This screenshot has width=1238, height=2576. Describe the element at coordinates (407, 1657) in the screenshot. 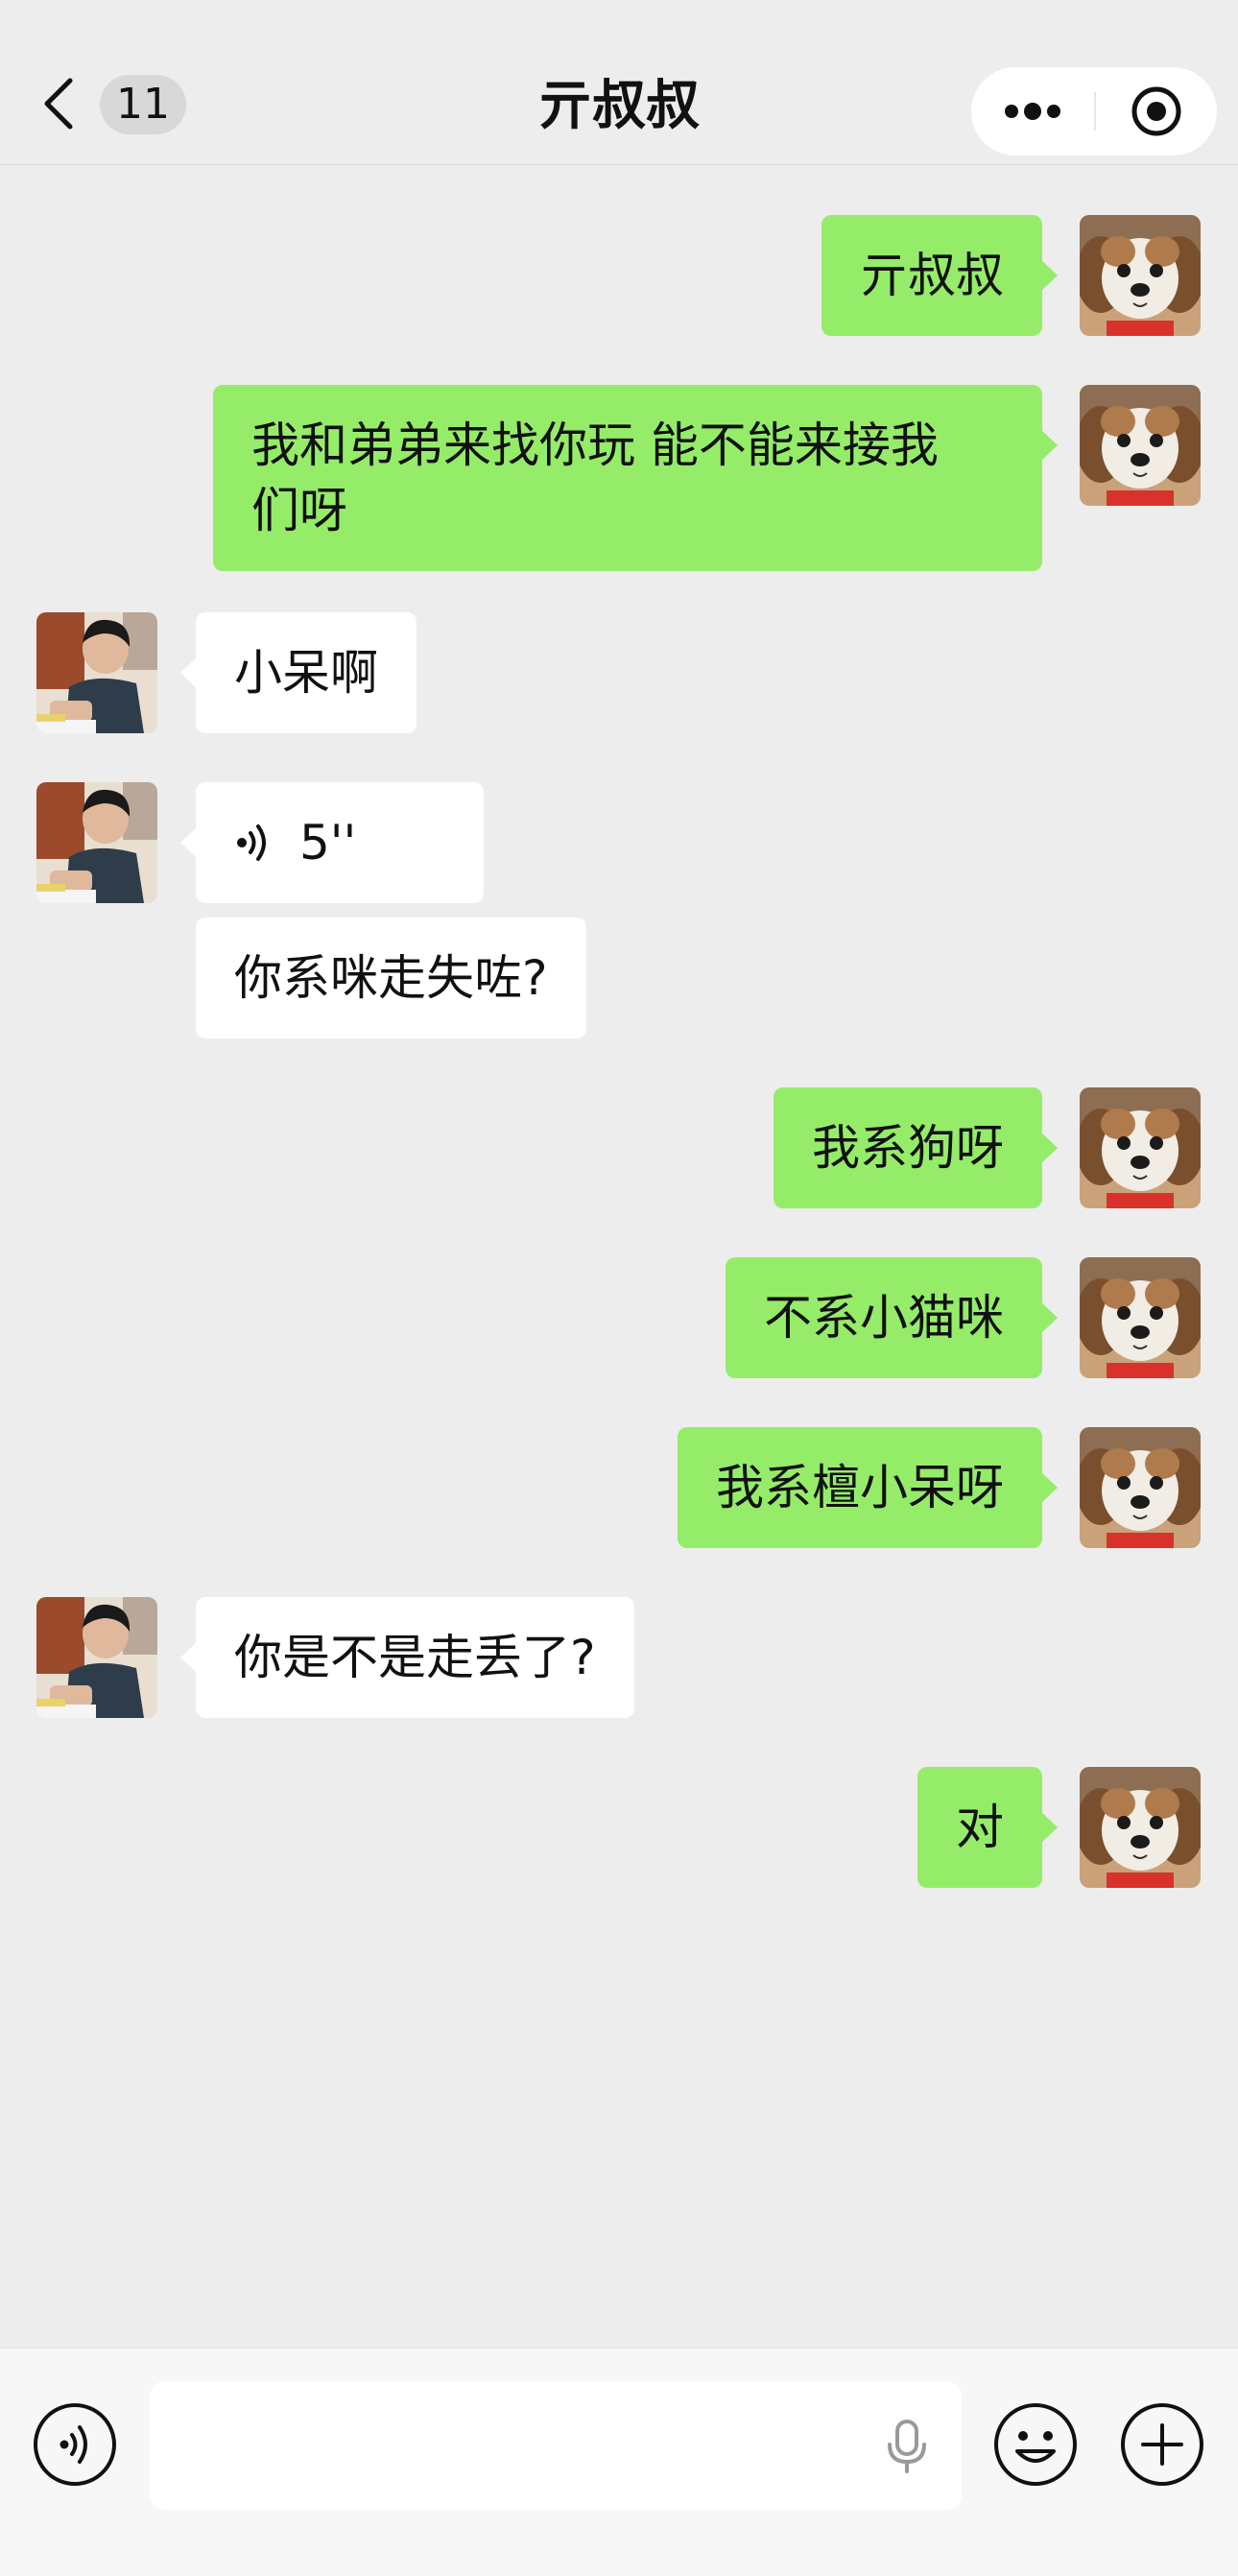

I see `message-bubble: 你是不是走丢了?` at that location.